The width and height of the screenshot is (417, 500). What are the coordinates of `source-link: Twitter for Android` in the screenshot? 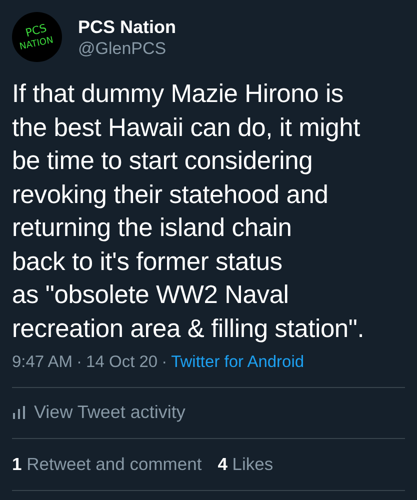 It's located at (237, 362).